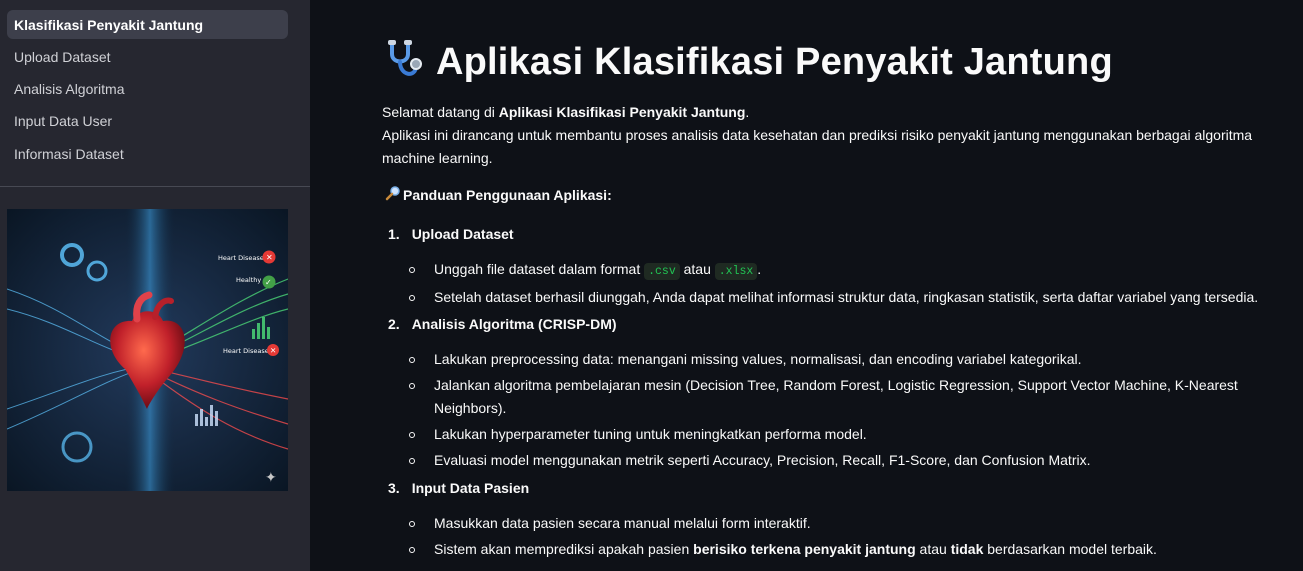 This screenshot has height=571, width=1303. Describe the element at coordinates (394, 487) in the screenshot. I see `step-number: 3.` at that location.